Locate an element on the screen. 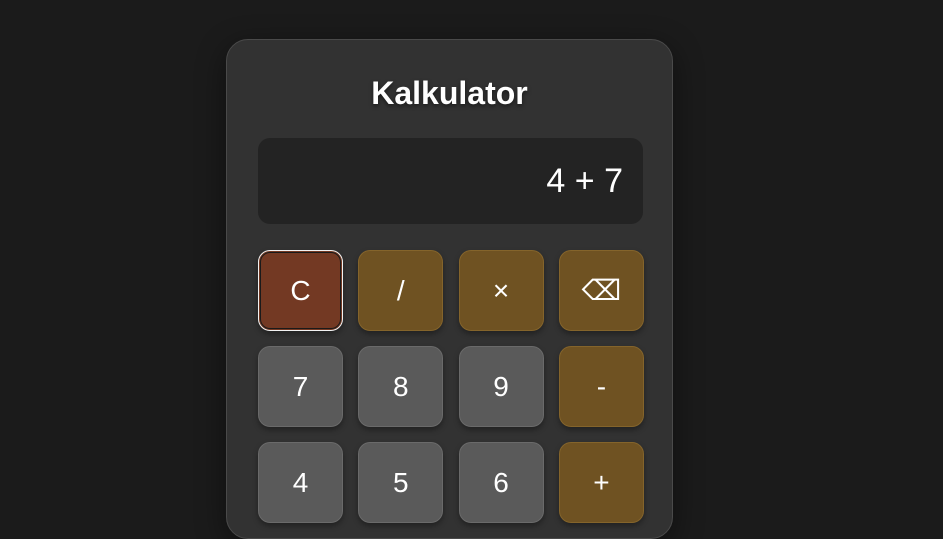 This screenshot has width=943, height=539. calculator-display: 4 + 7 is located at coordinates (450, 181).